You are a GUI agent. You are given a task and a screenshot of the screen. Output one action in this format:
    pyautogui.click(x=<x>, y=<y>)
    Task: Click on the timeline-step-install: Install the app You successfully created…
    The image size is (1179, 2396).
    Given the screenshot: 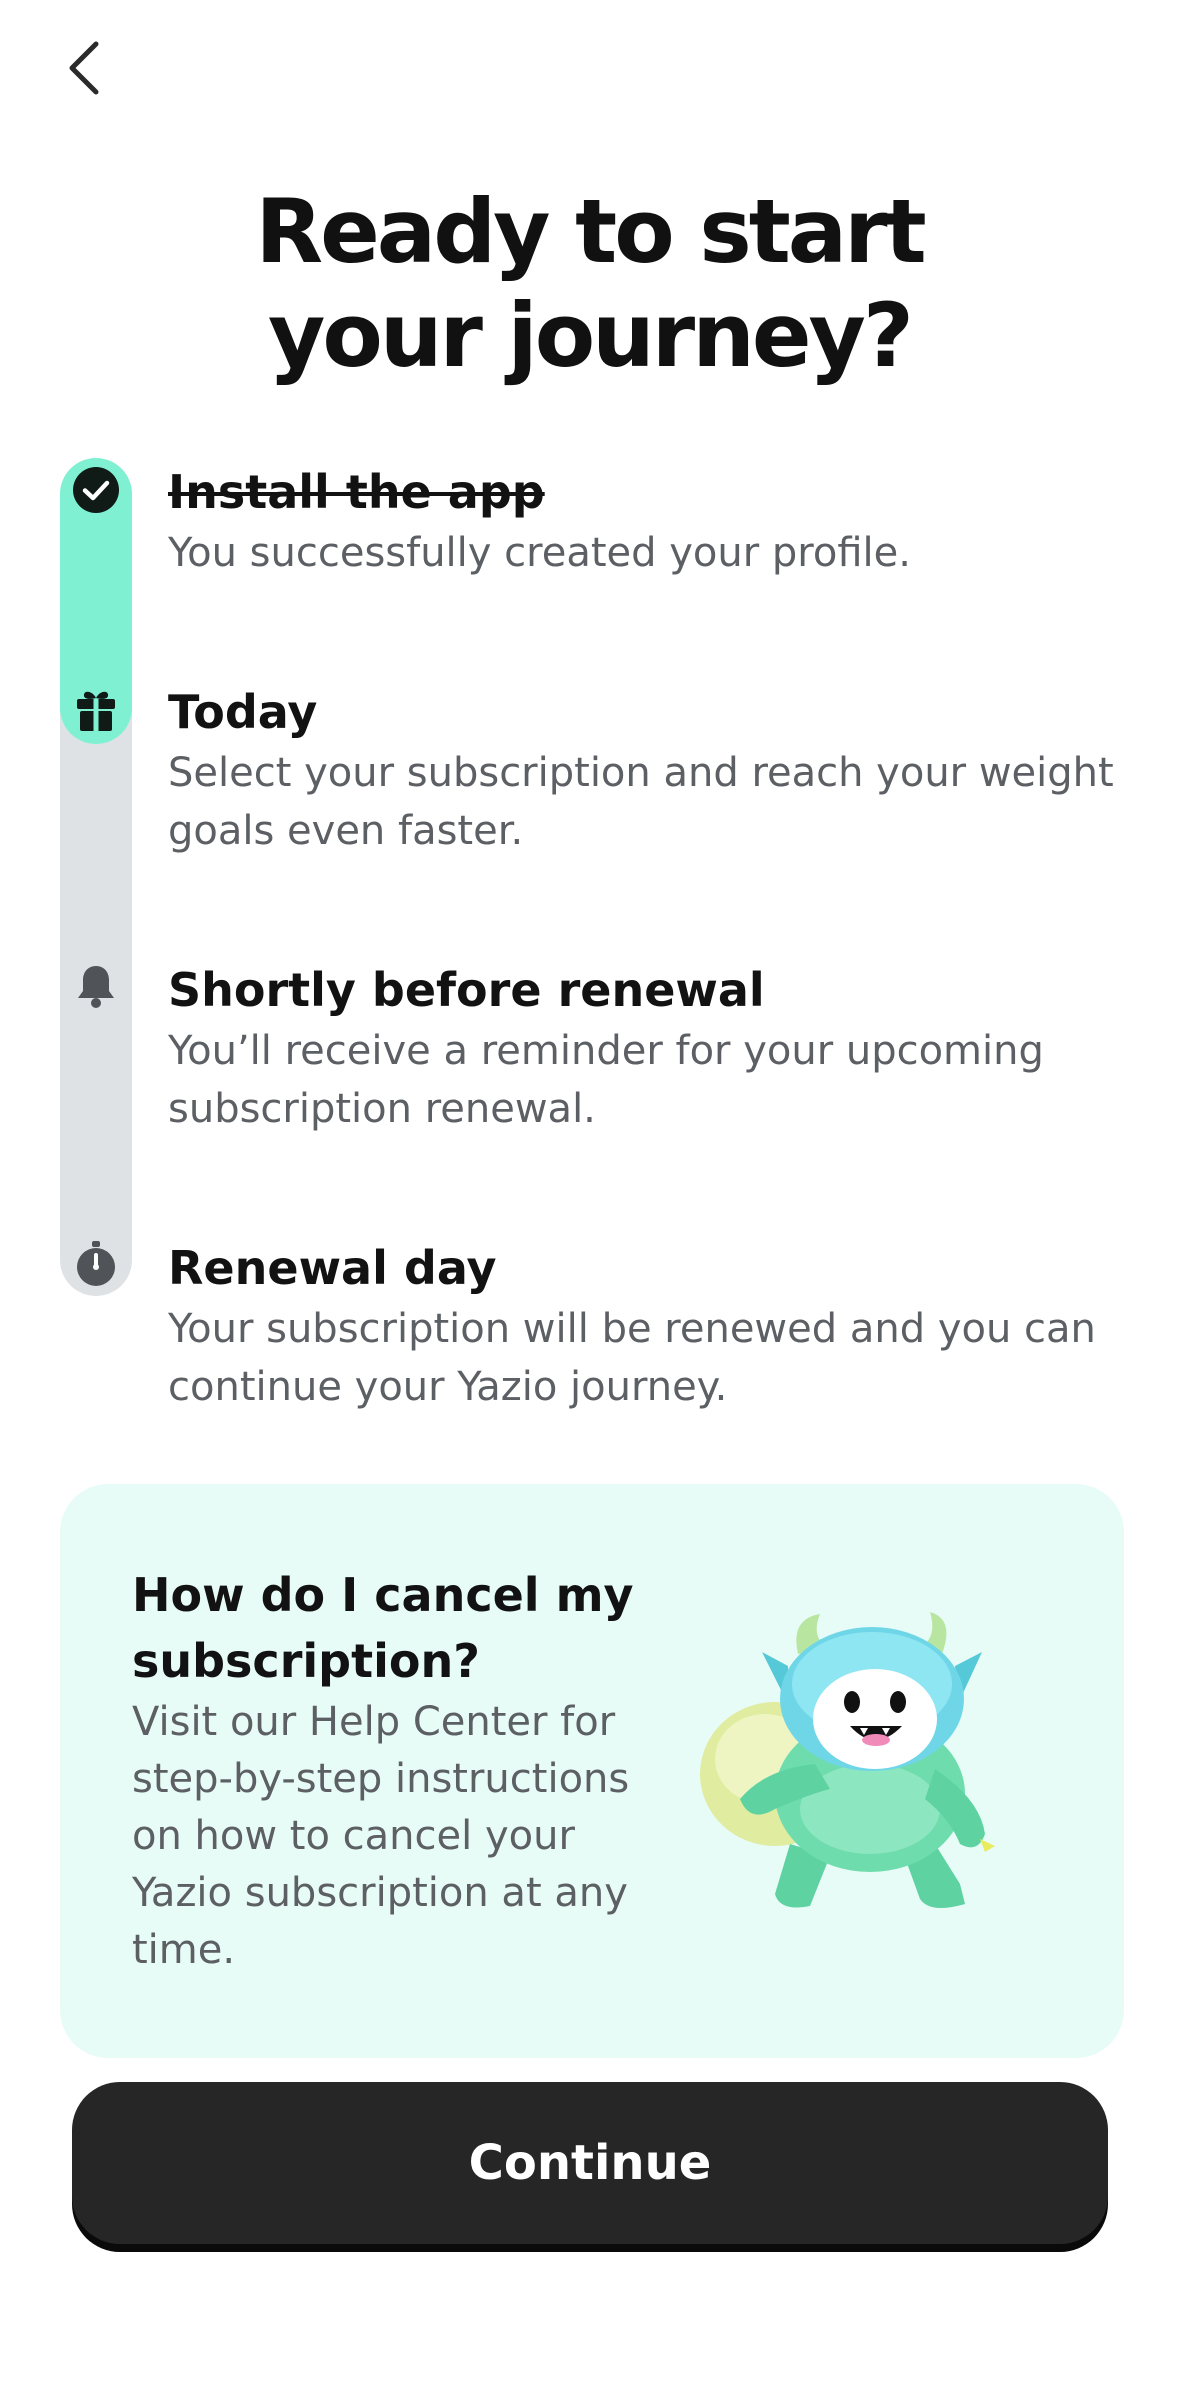 What is the action you would take?
    pyautogui.click(x=648, y=522)
    